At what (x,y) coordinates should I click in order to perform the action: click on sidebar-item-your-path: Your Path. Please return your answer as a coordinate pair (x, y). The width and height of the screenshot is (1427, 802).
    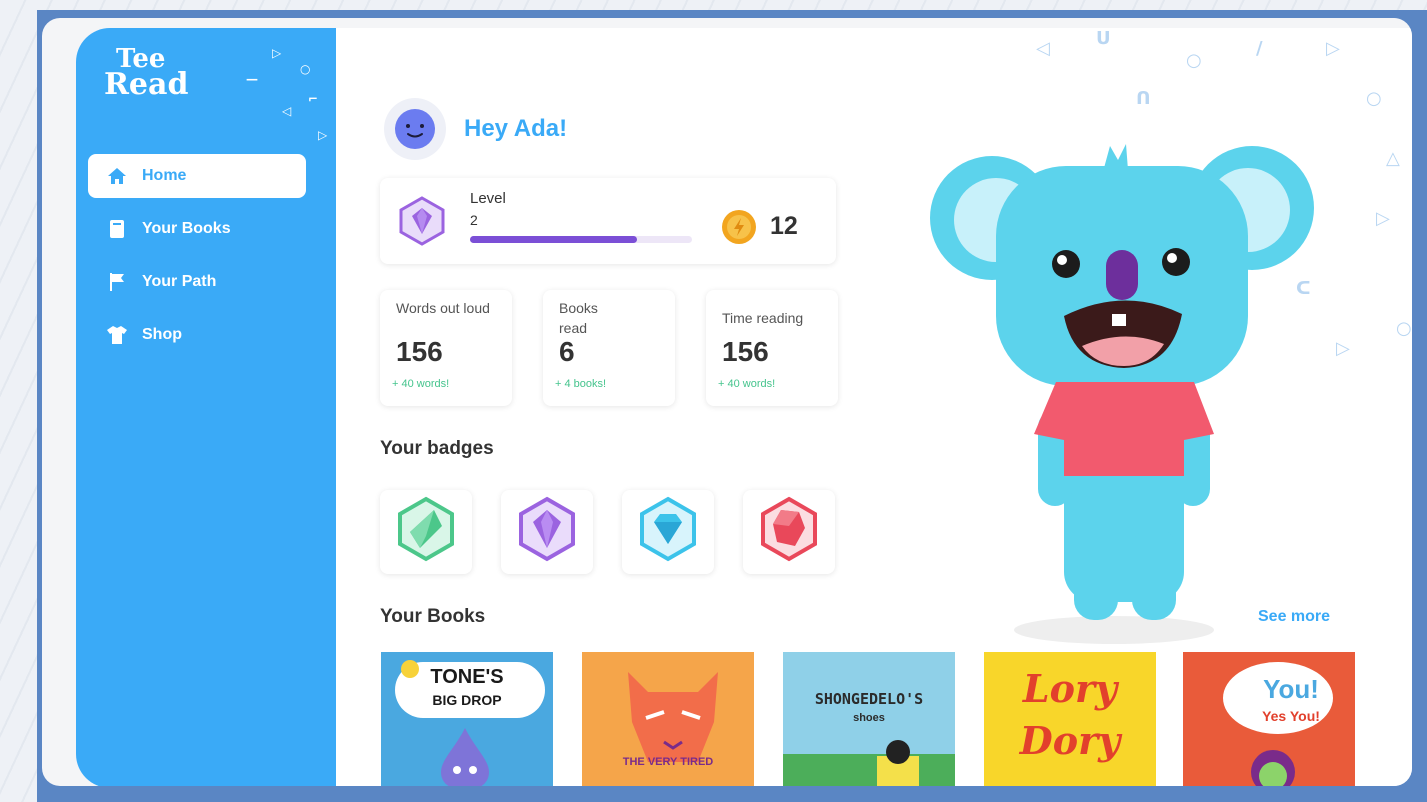
    Looking at the image, I should click on (197, 282).